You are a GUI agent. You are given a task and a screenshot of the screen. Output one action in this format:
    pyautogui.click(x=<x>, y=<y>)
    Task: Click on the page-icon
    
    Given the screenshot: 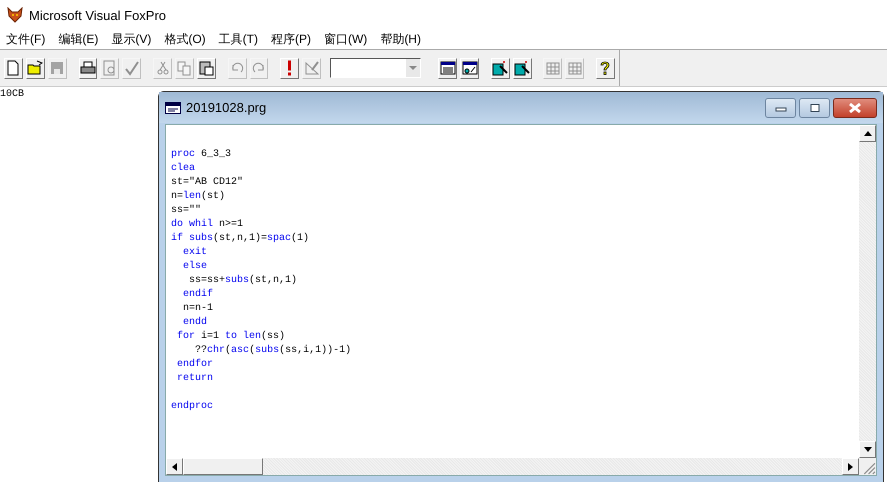 What is the action you would take?
    pyautogui.click(x=13, y=68)
    